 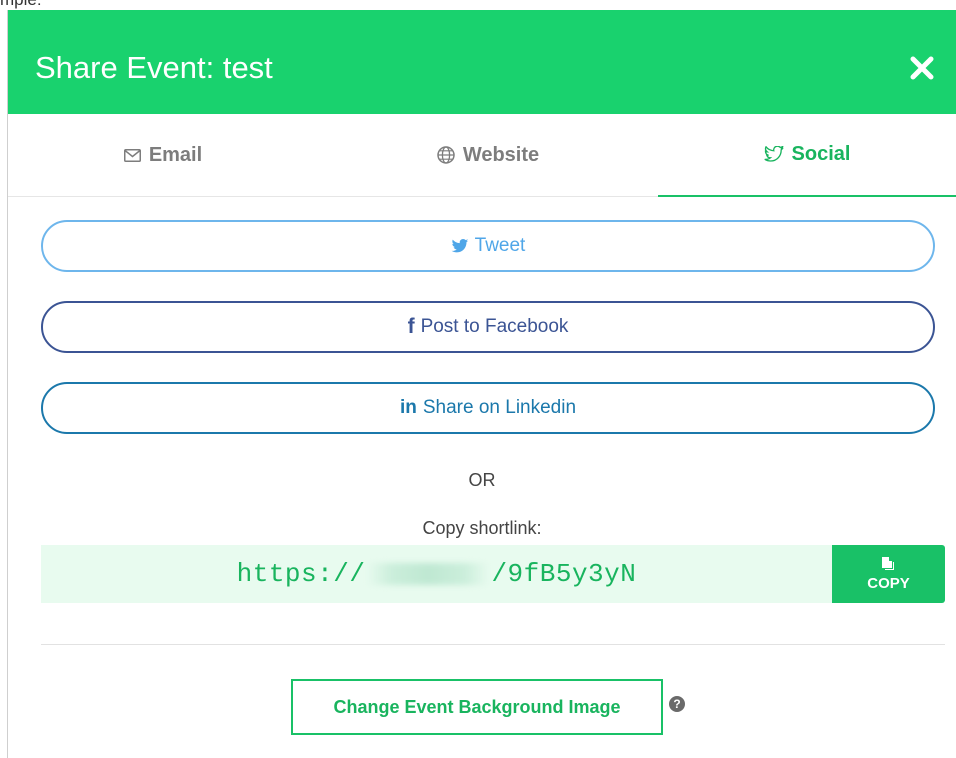 I want to click on close-button, so click(x=922, y=68).